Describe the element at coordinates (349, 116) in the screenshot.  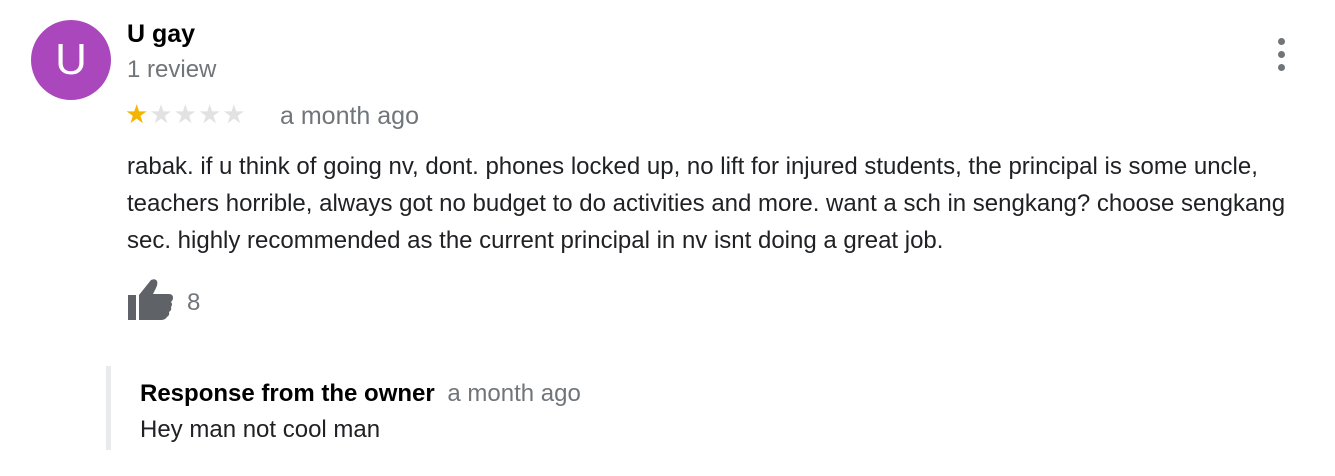
I see `review-date: a month ago` at that location.